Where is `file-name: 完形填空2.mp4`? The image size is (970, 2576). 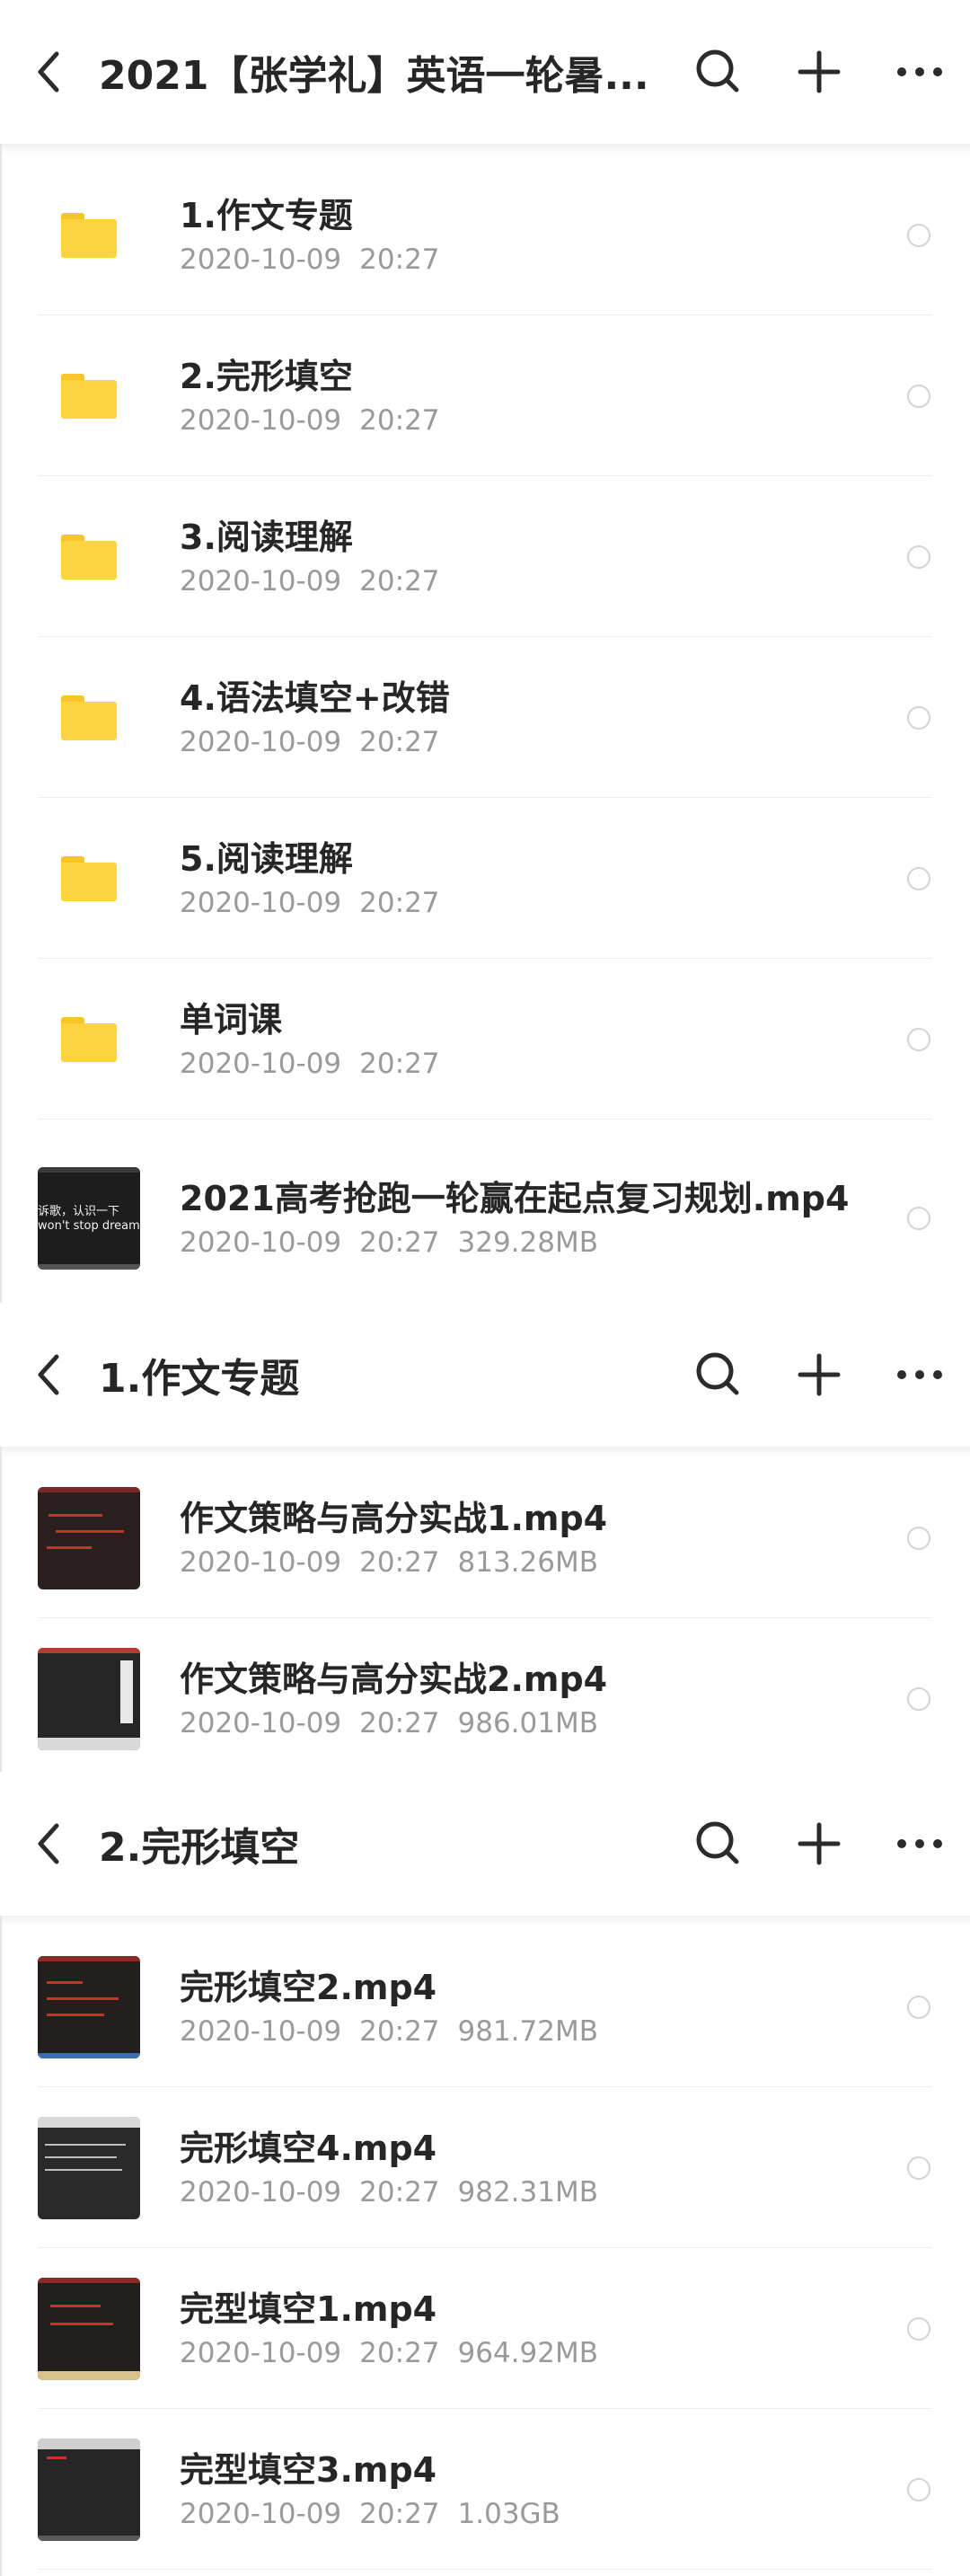
file-name: 完形填空2.mp4 is located at coordinates (308, 1987).